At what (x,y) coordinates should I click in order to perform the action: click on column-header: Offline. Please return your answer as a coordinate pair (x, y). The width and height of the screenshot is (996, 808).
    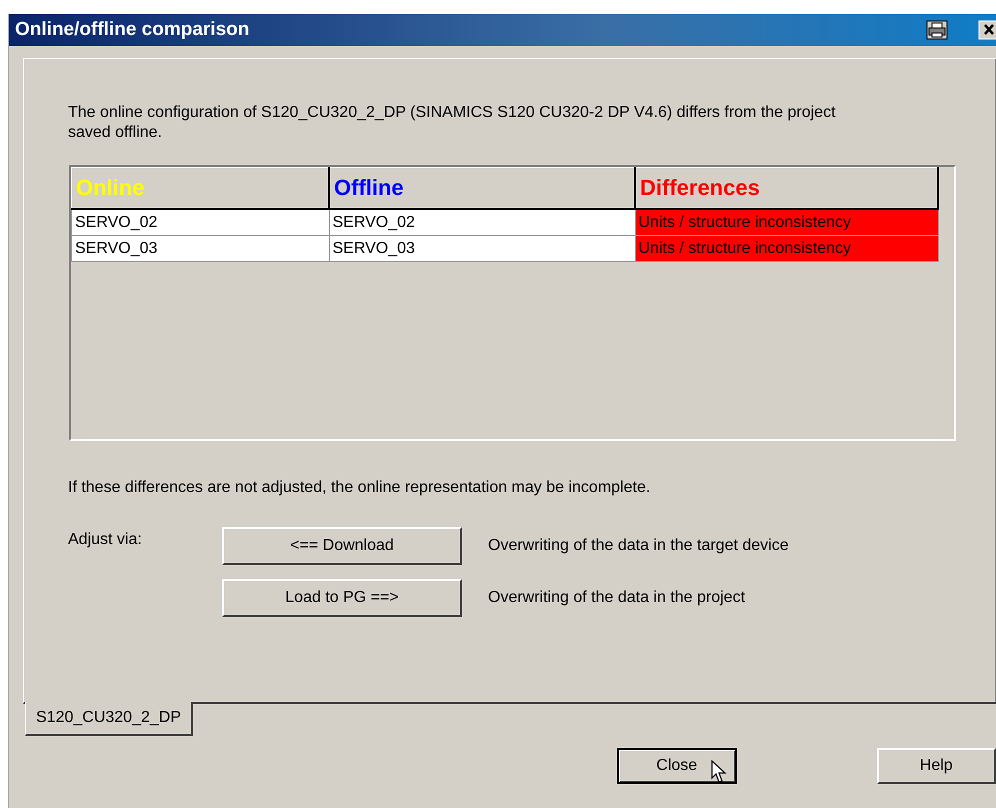
    Looking at the image, I should click on (482, 188).